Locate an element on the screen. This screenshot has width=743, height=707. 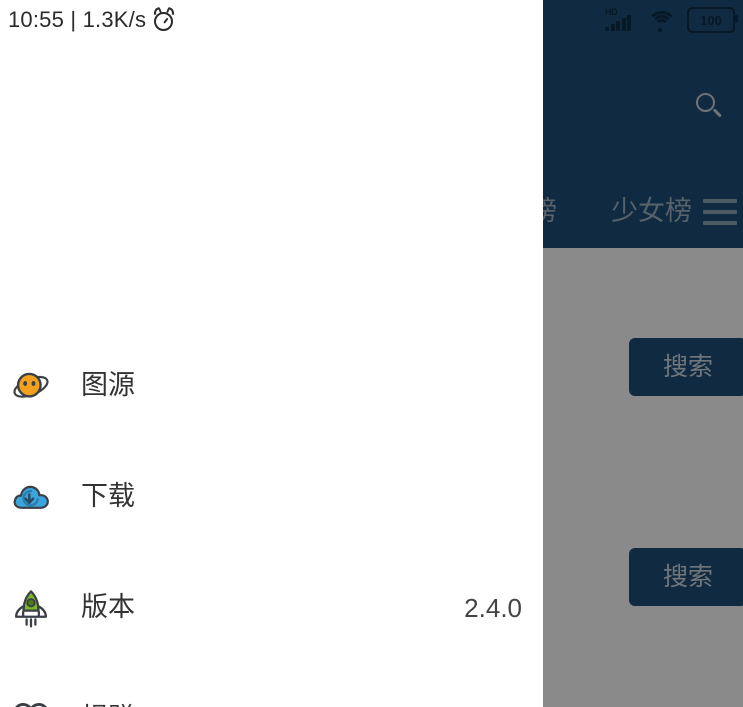
battery-icon: 100 is located at coordinates (712, 20).